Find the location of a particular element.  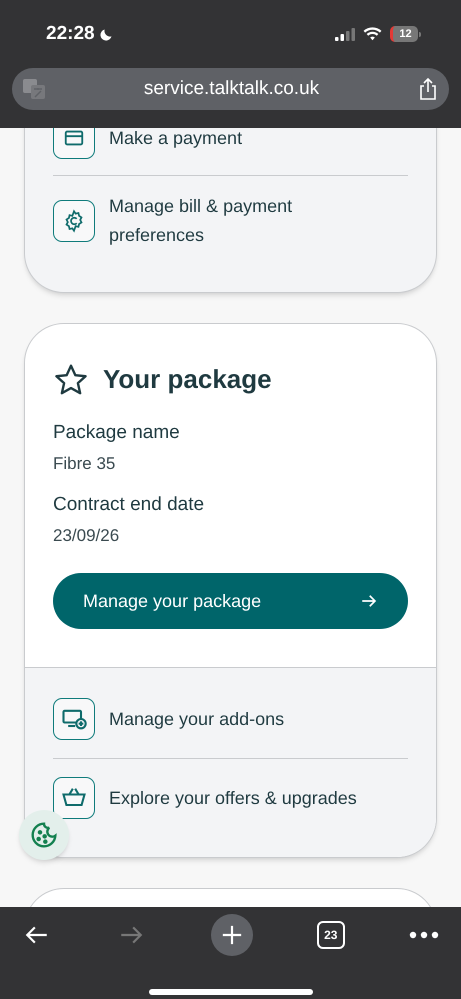

menu-link: Make a payment is located at coordinates (219, 140).